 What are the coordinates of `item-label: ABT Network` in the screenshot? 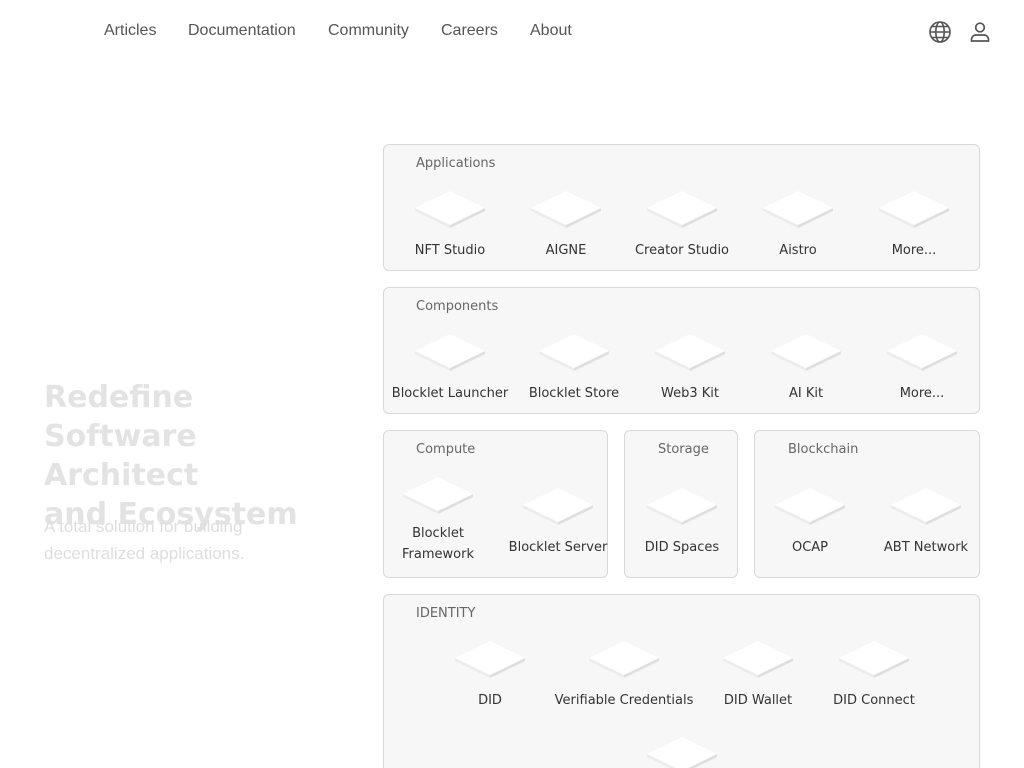 It's located at (926, 547).